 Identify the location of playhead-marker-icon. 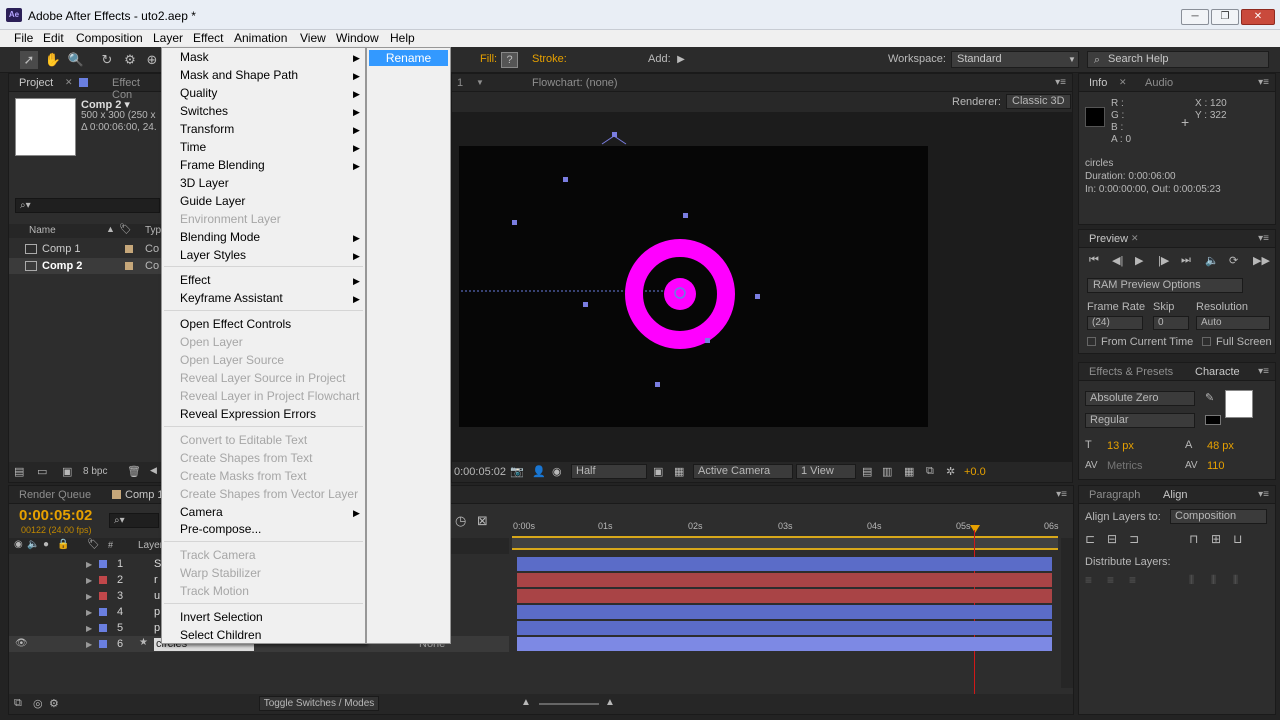
(470, 523).